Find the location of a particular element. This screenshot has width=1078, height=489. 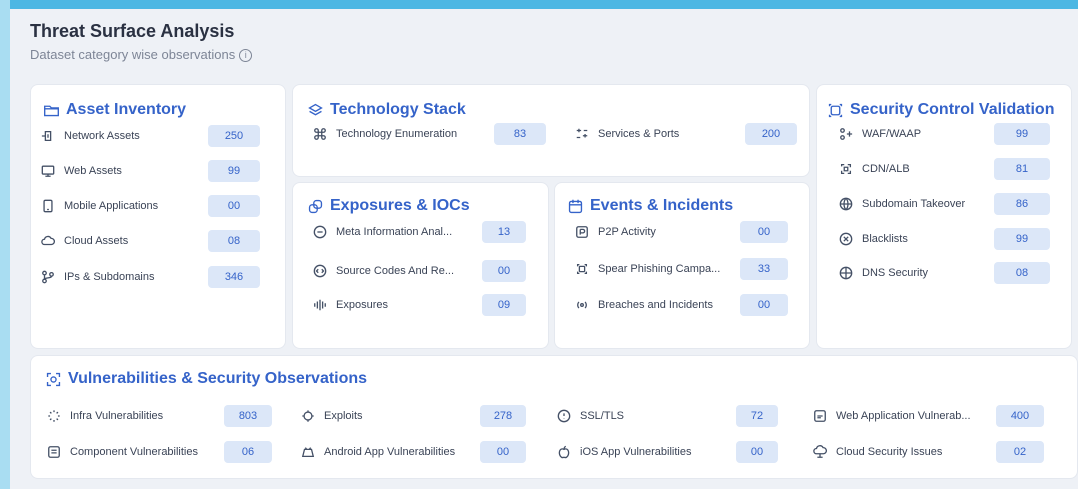

exposures-row: Exposures is located at coordinates (350, 305).